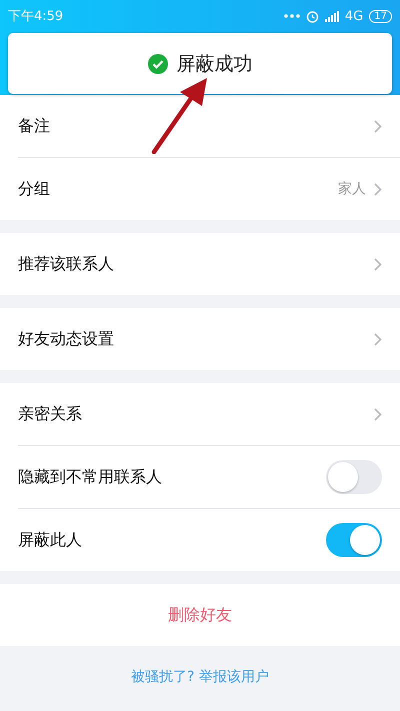 The height and width of the screenshot is (711, 400). Describe the element at coordinates (200, 264) in the screenshot. I see `settings-row: 推荐该联系人` at that location.